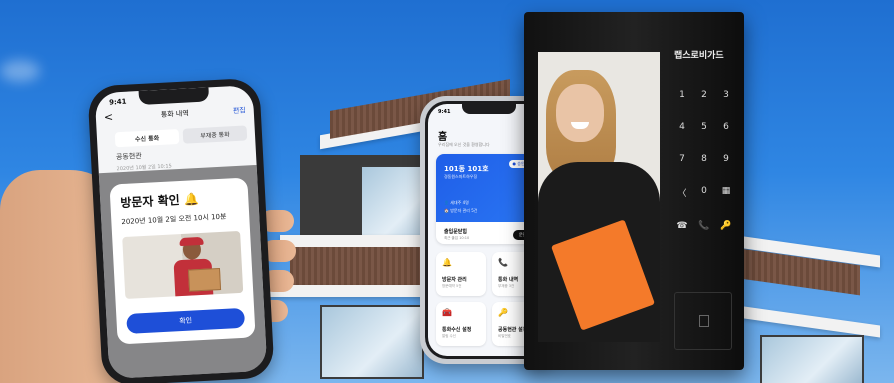 This screenshot has height=383, width=894. I want to click on tab-received: 수신 통화, so click(147, 138).